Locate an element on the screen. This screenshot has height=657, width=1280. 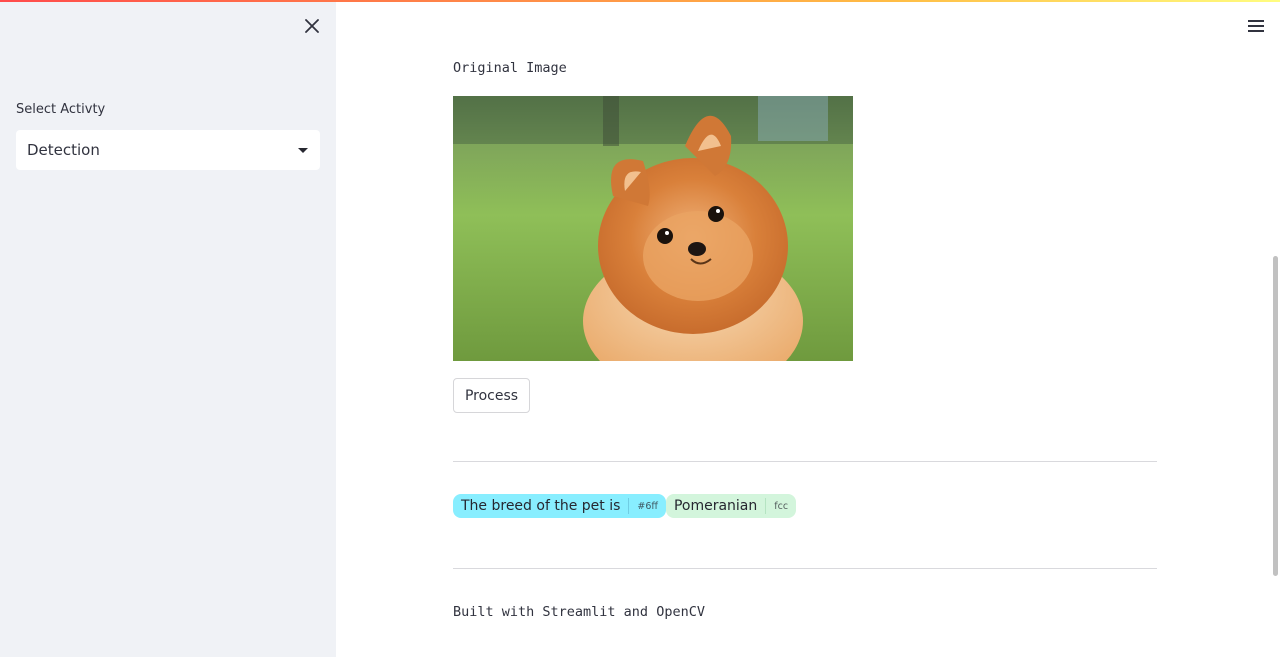
result-chip: Pomeranian fcc is located at coordinates (731, 506).